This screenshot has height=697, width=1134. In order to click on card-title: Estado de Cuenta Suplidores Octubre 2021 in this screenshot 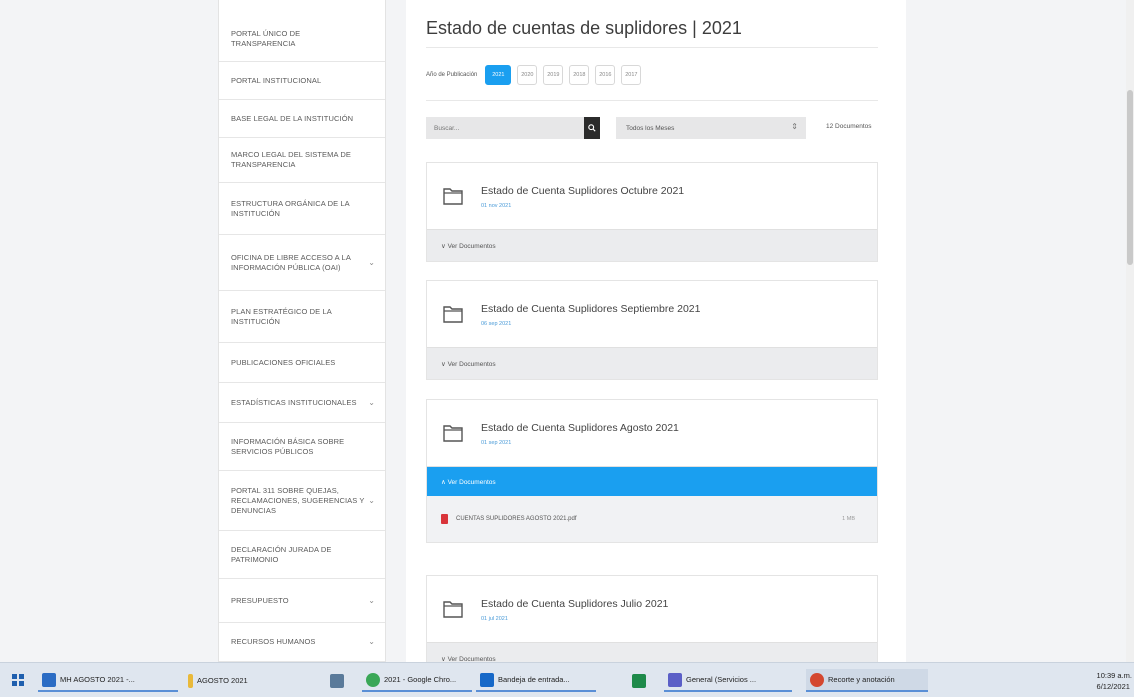, I will do `click(582, 191)`.